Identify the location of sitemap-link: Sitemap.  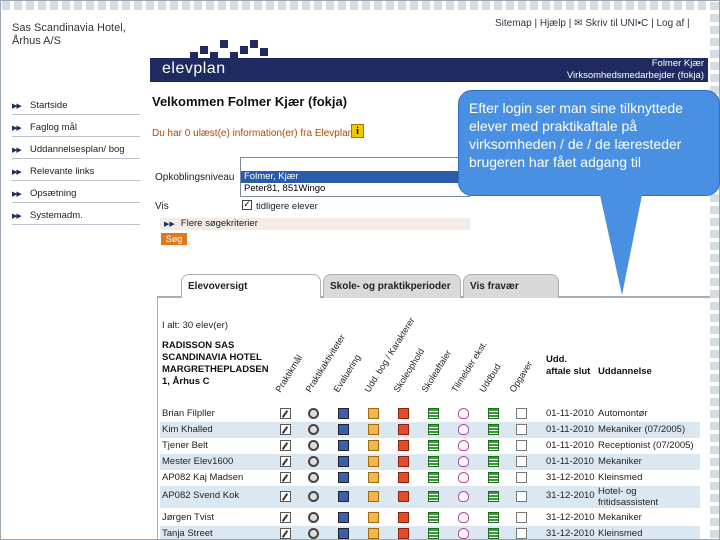
(513, 23).